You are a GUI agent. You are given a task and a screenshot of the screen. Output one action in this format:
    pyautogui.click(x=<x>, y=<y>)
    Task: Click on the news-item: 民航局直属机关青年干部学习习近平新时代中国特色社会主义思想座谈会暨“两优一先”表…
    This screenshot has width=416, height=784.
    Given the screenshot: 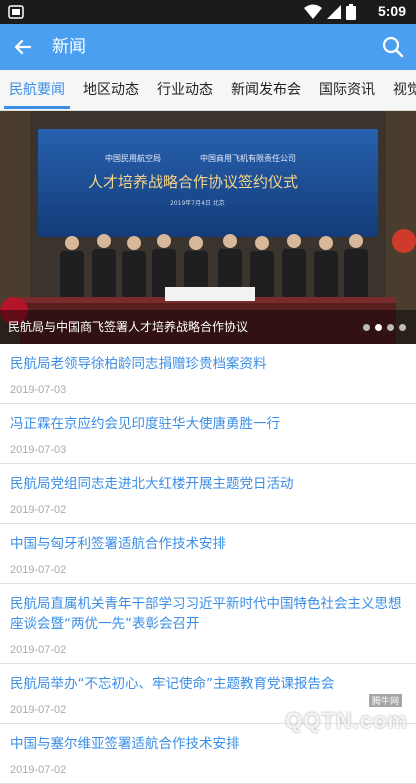 What is the action you would take?
    pyautogui.click(x=208, y=624)
    